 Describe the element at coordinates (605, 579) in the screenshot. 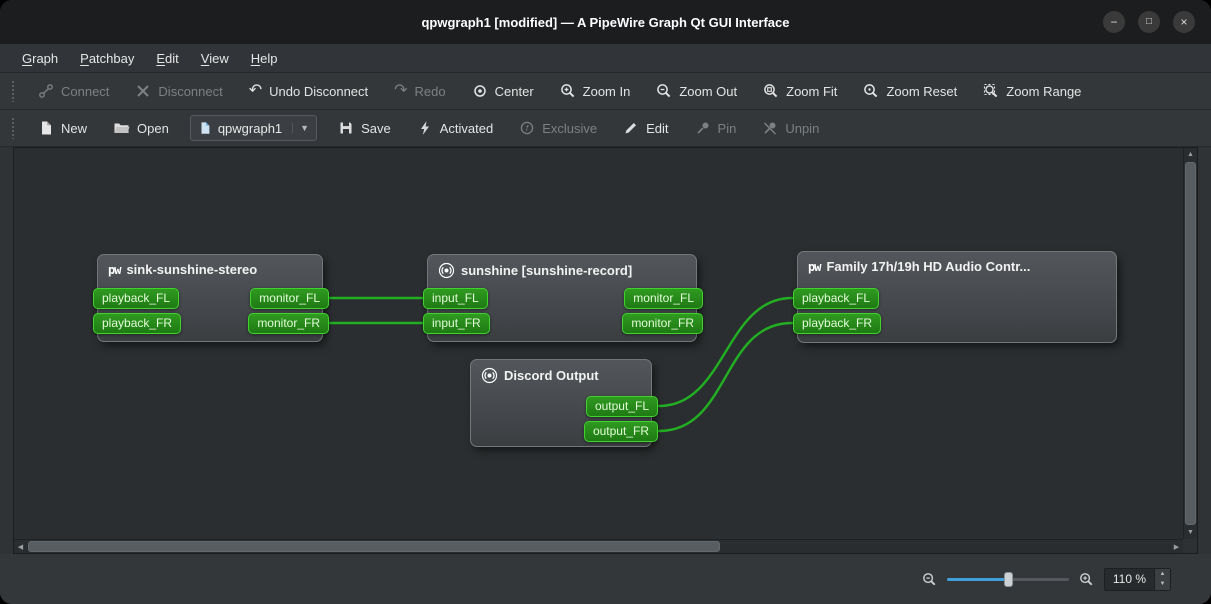

I see `statusbar: 110 % ▲ ▼` at that location.